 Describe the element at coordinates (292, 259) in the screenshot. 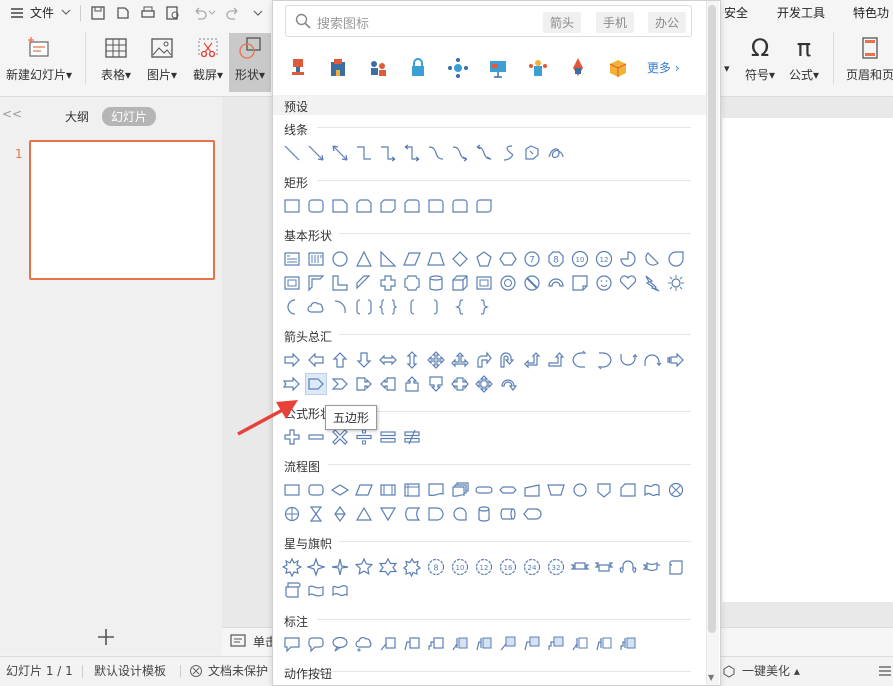

I see `text-box-shape` at that location.